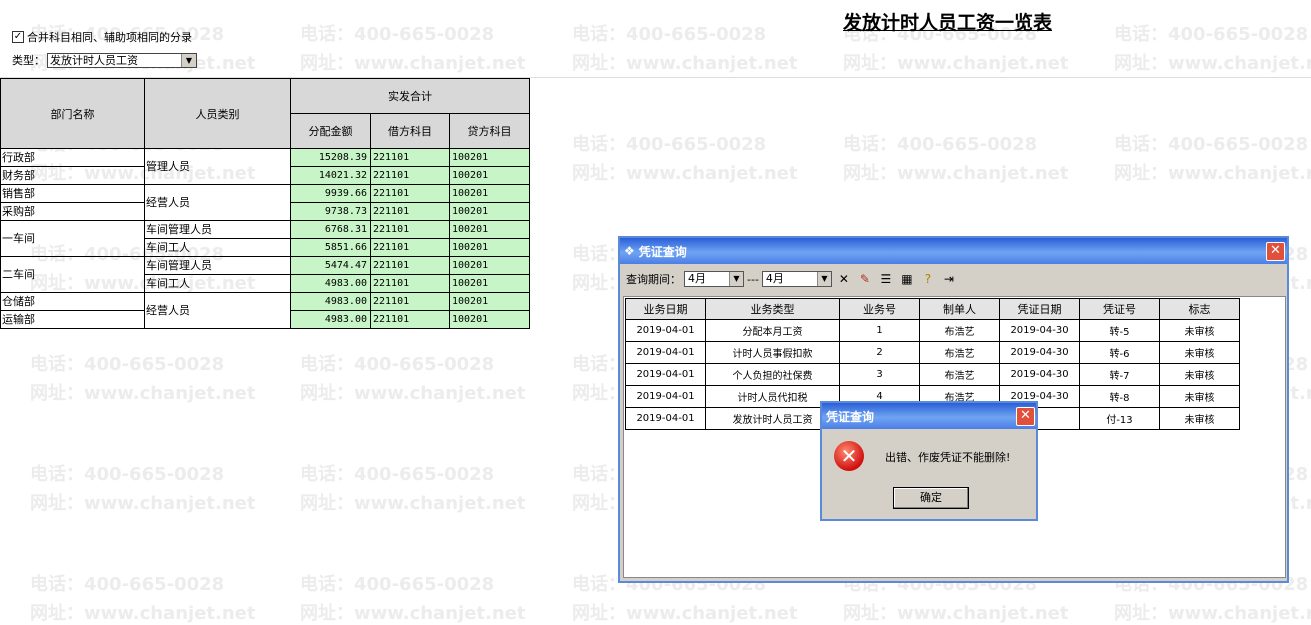 Image resolution: width=1311 pixels, height=625 pixels. Describe the element at coordinates (907, 279) in the screenshot. I see `grid-icon: ▦` at that location.